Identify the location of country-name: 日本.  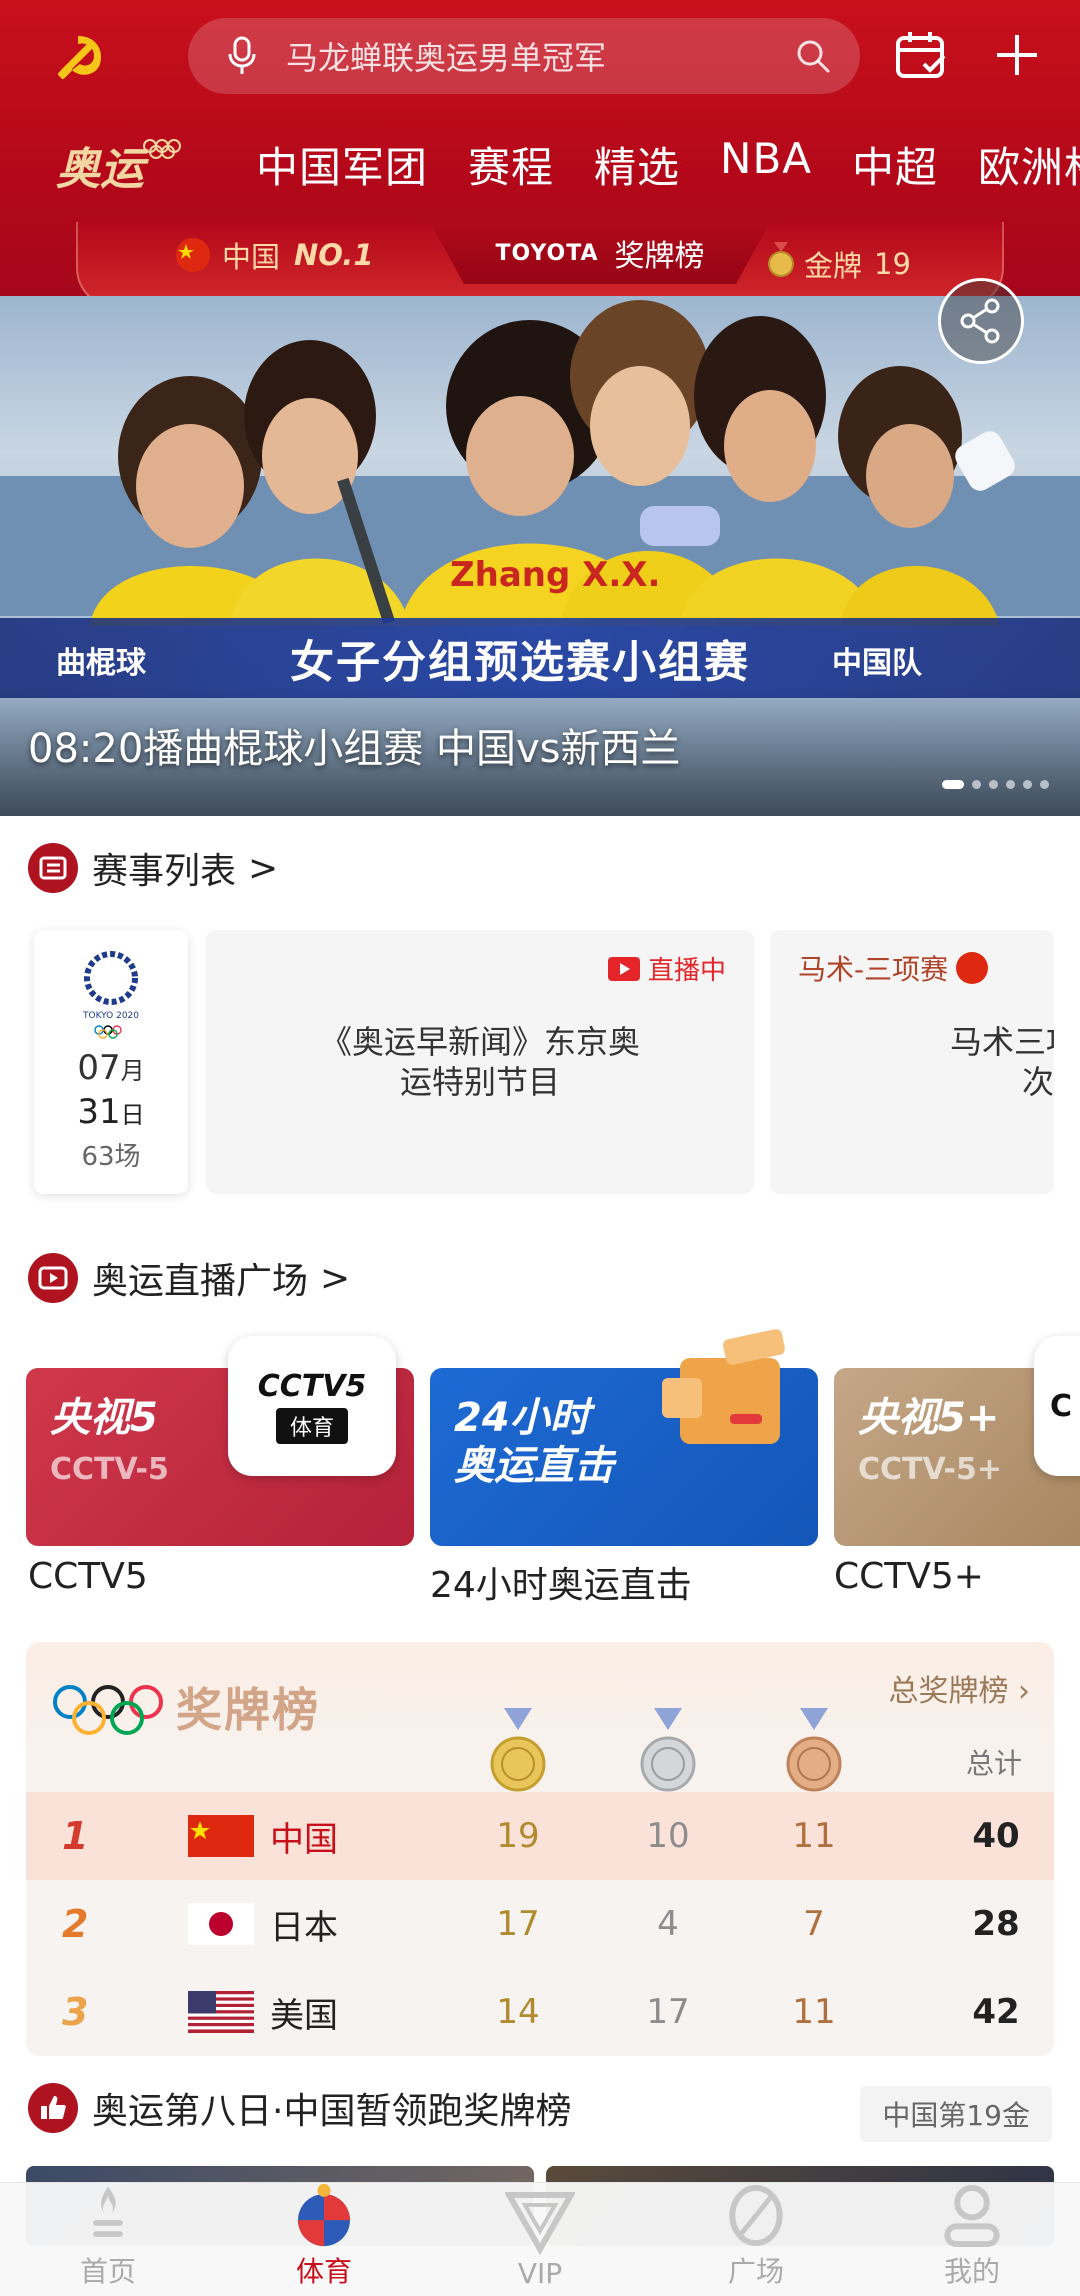
(304, 1927).